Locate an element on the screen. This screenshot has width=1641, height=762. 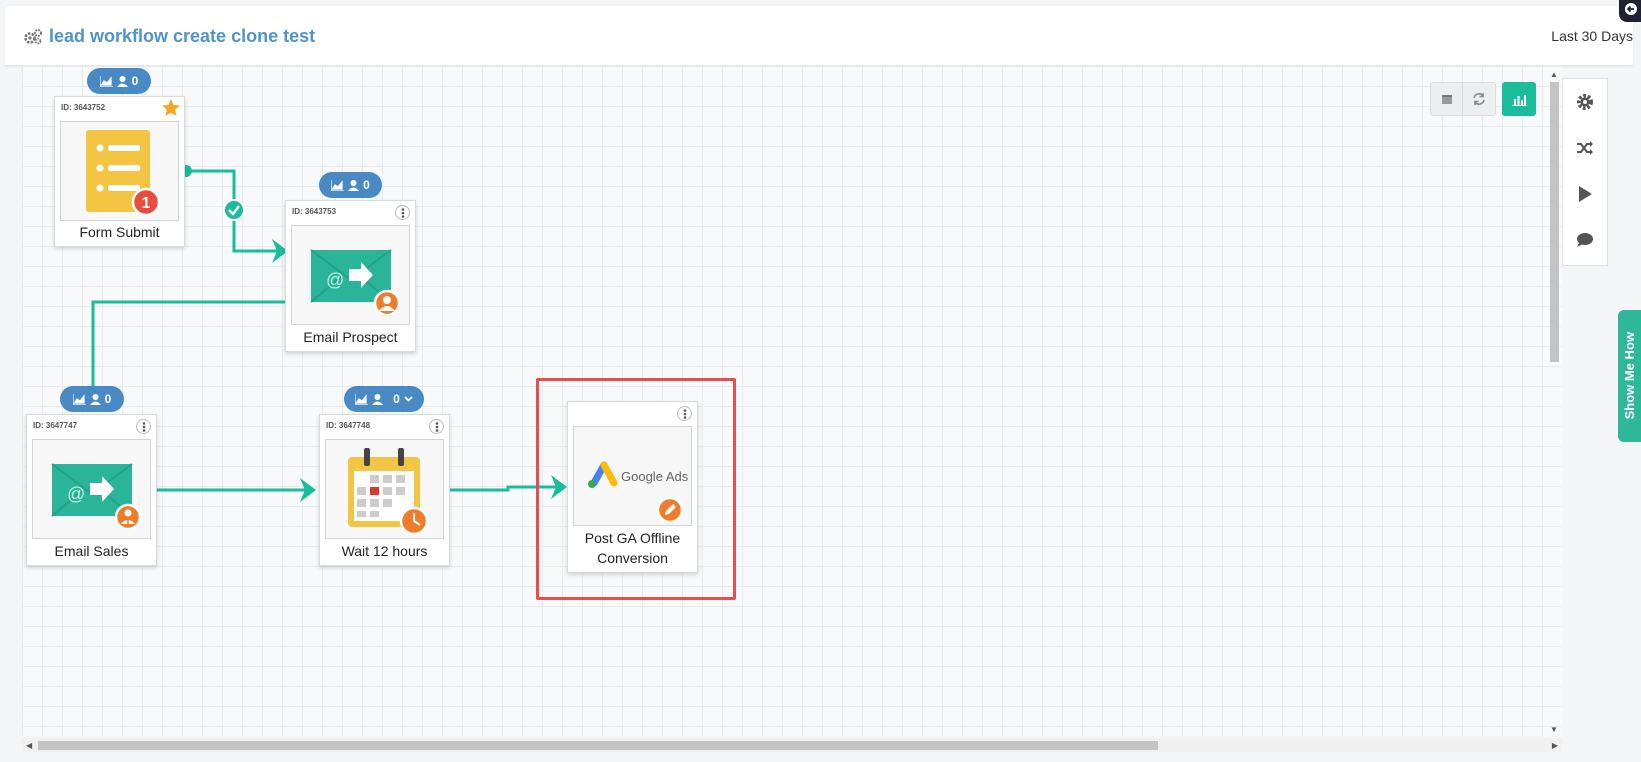
form-list-icon: 1 is located at coordinates (122, 173).